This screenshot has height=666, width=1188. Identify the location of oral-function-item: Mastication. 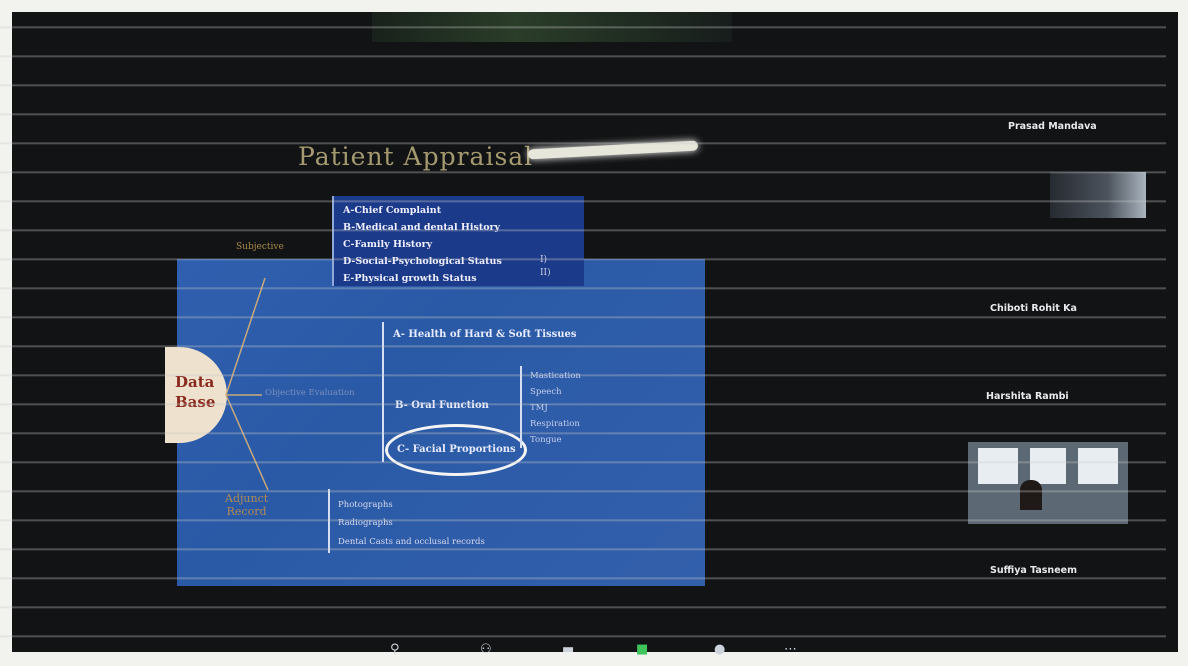
(555, 376).